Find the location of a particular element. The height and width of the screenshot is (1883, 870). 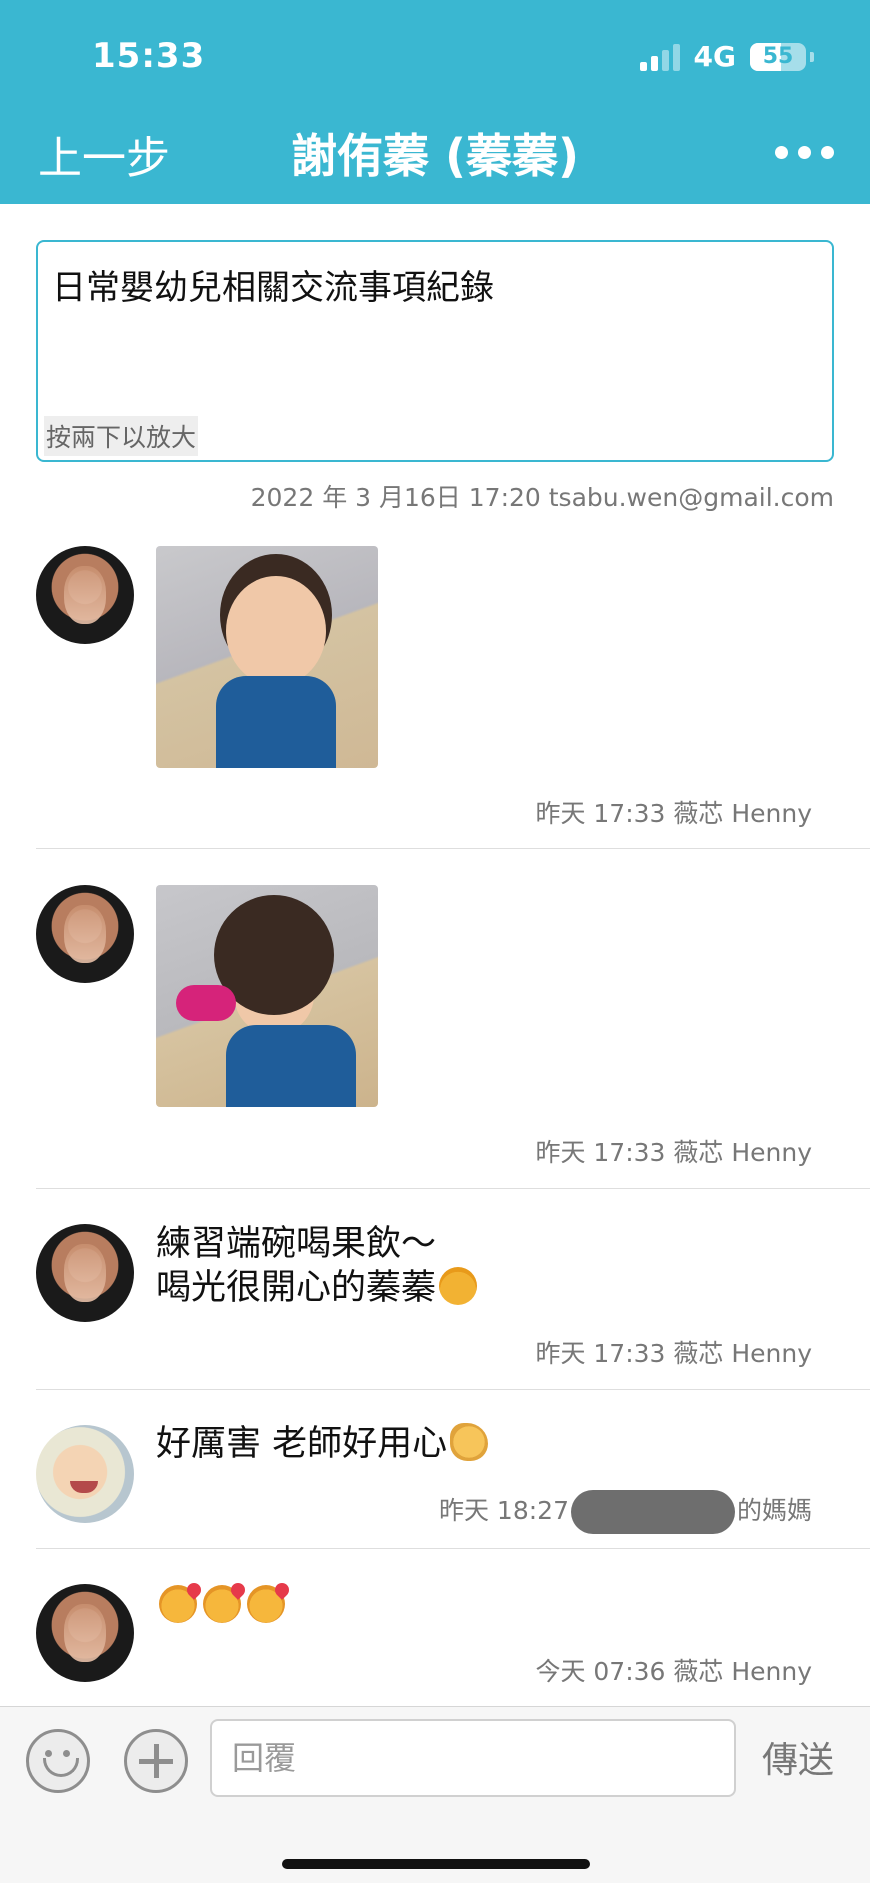

battery-icon: 55 is located at coordinates (778, 56).